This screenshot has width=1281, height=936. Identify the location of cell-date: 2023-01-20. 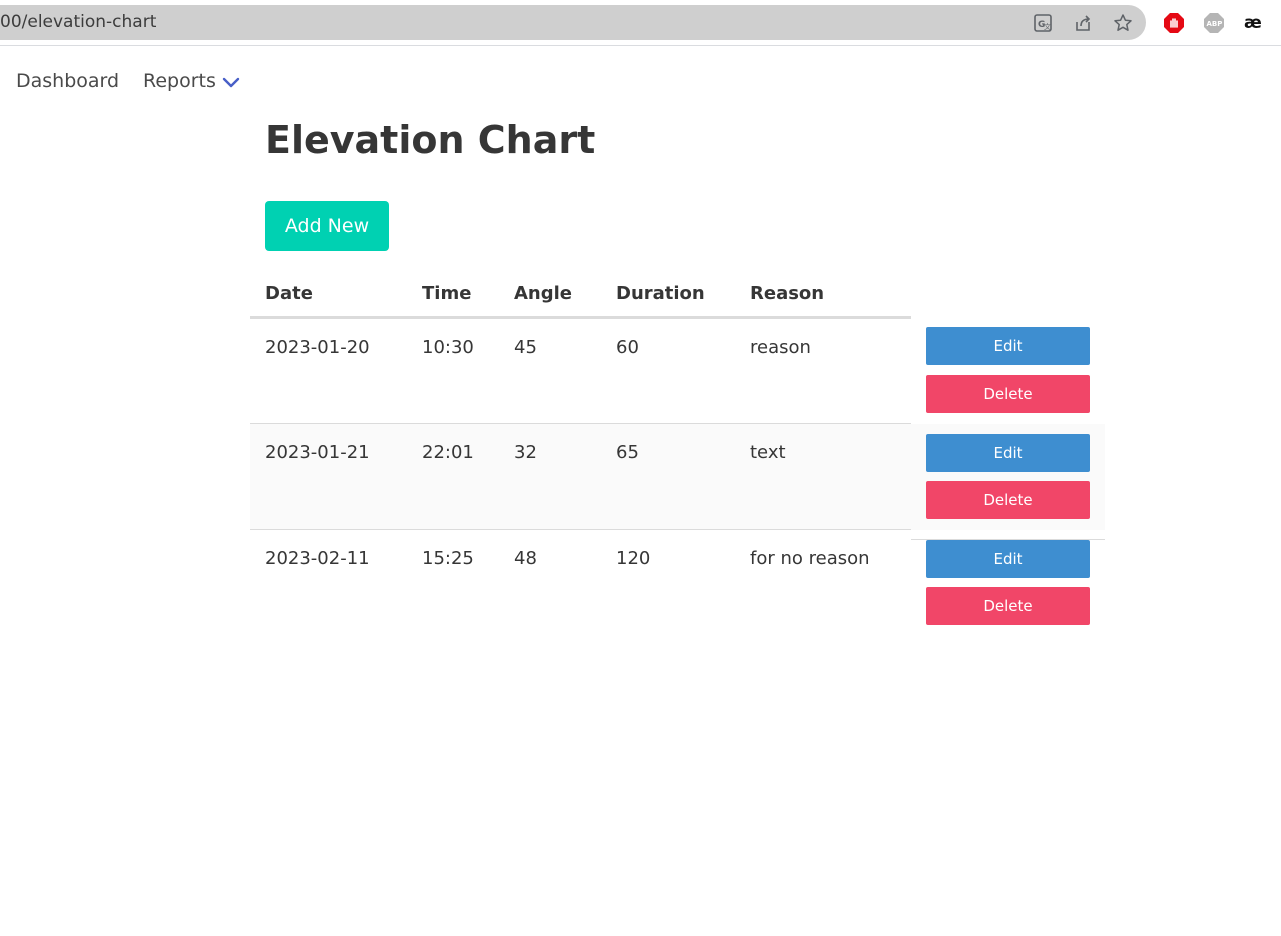
(317, 347).